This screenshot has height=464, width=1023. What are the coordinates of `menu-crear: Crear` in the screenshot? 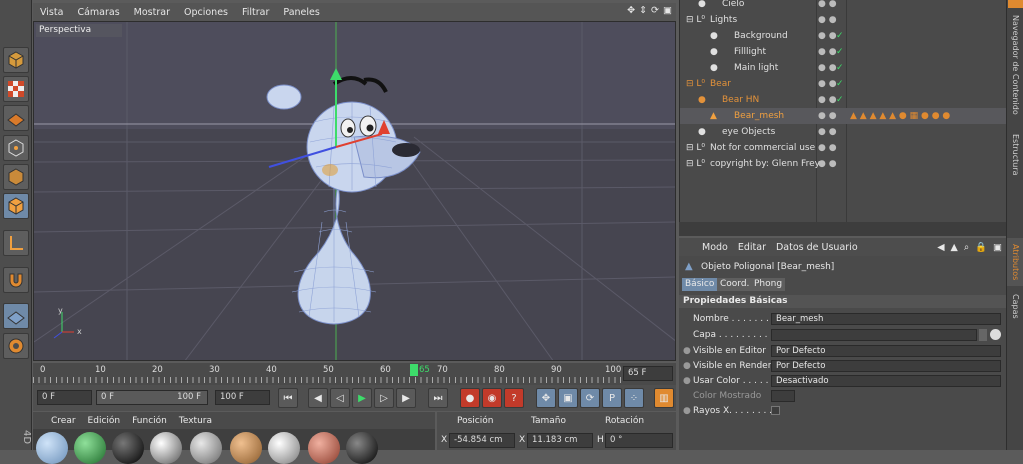 It's located at (63, 421).